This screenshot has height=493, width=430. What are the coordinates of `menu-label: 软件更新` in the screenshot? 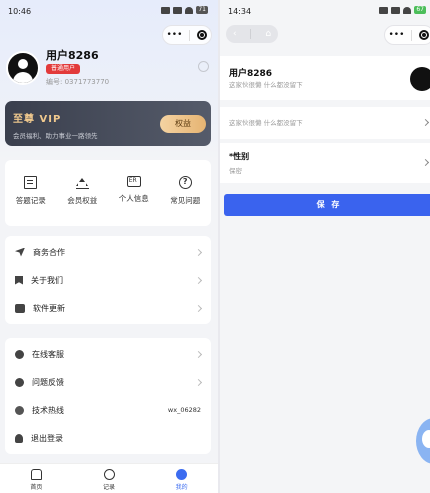 It's located at (49, 308).